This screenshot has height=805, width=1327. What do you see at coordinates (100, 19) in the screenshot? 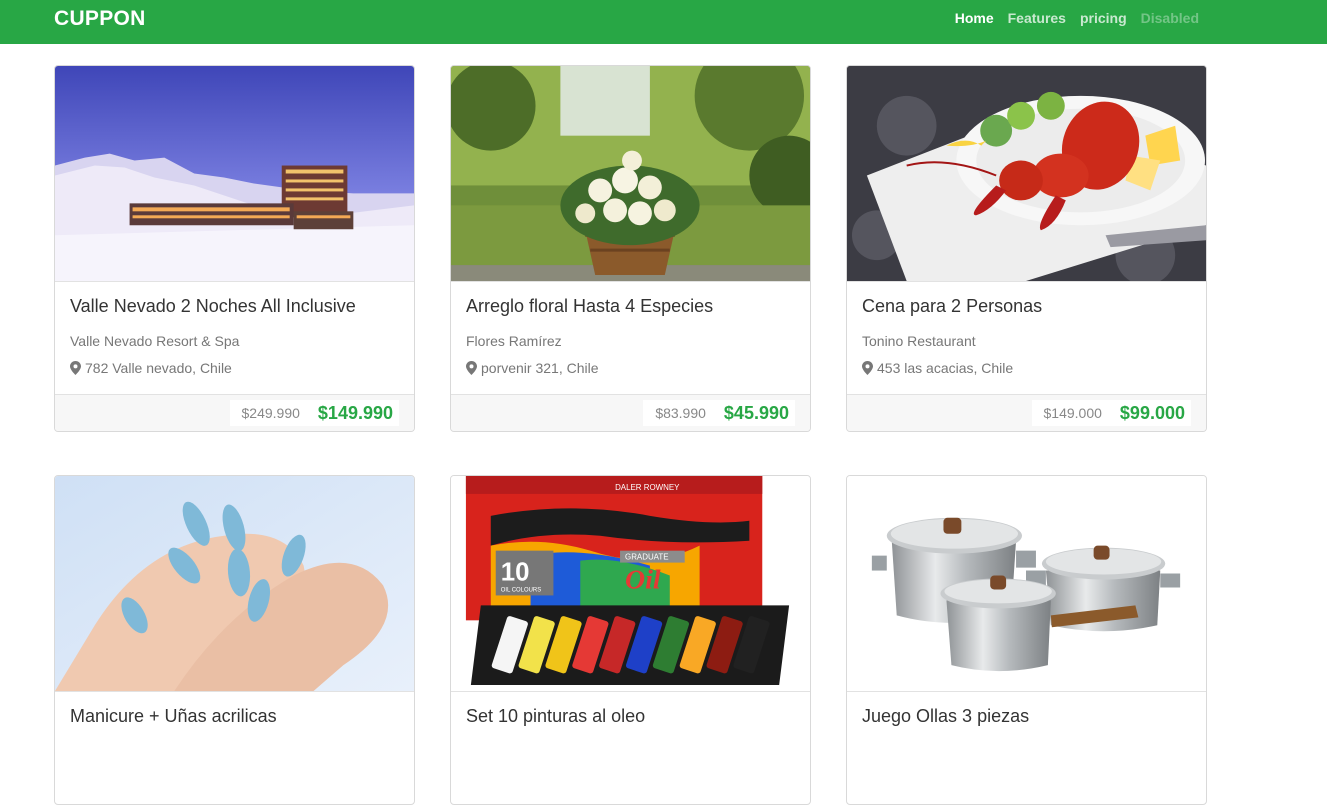
I see `brand-logo: CUPPON` at bounding box center [100, 19].